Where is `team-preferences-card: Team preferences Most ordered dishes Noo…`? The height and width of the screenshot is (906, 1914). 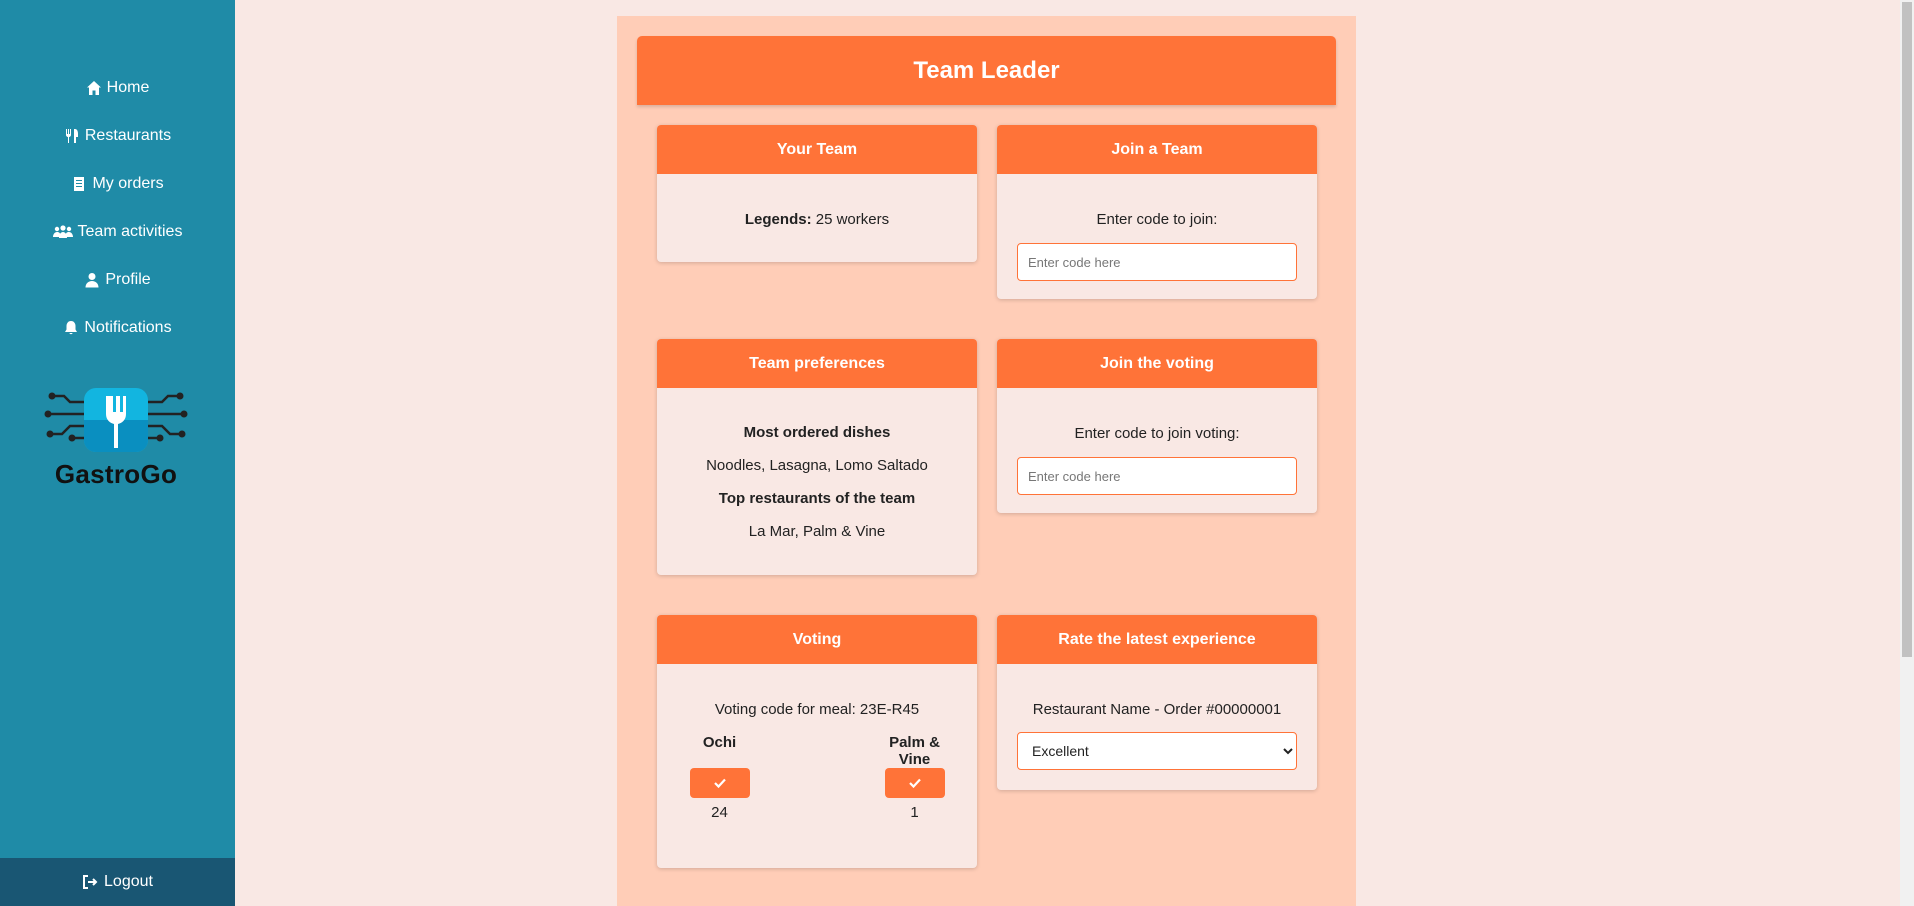 team-preferences-card: Team preferences Most ordered dishes Noo… is located at coordinates (817, 457).